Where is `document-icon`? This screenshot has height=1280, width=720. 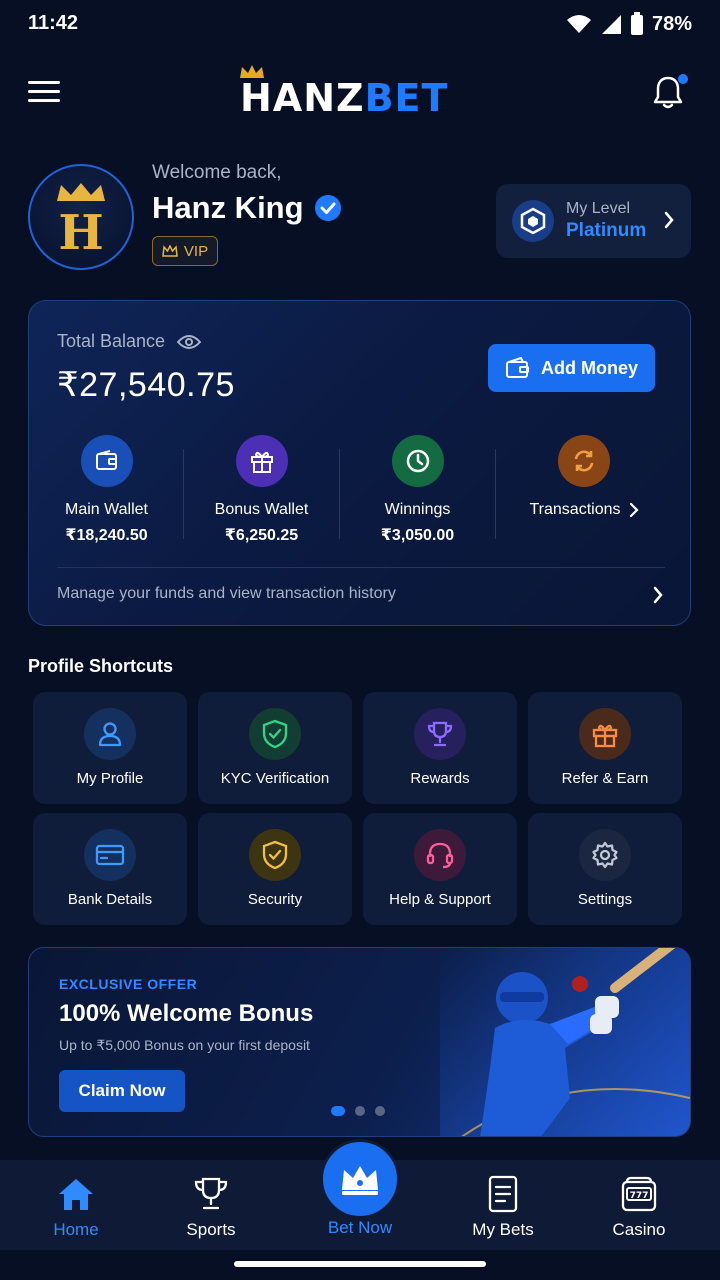
document-icon is located at coordinates (503, 1194).